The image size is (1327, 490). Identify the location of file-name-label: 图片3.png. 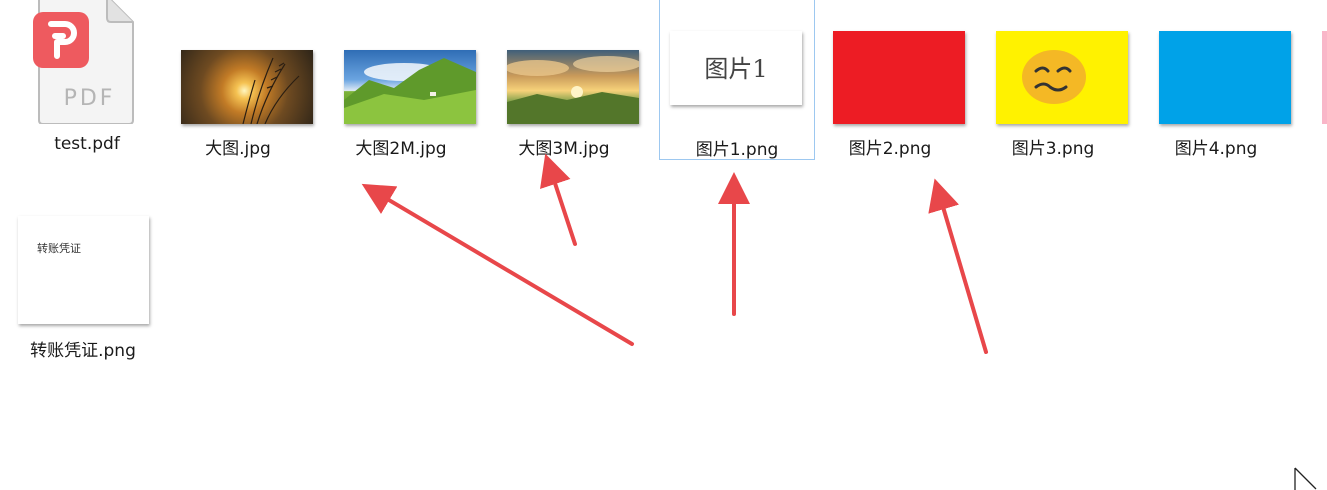
(1053, 149).